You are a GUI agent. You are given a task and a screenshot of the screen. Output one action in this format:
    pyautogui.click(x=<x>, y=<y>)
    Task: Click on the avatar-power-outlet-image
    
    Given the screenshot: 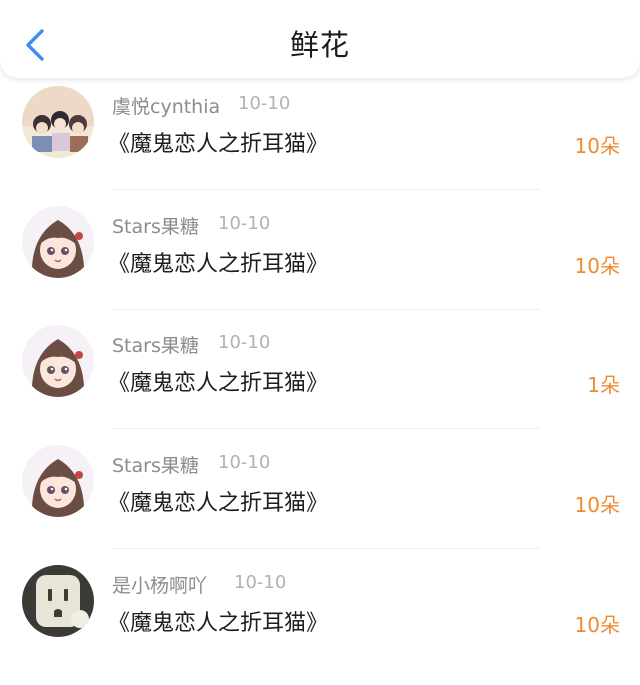 What is the action you would take?
    pyautogui.click(x=58, y=601)
    